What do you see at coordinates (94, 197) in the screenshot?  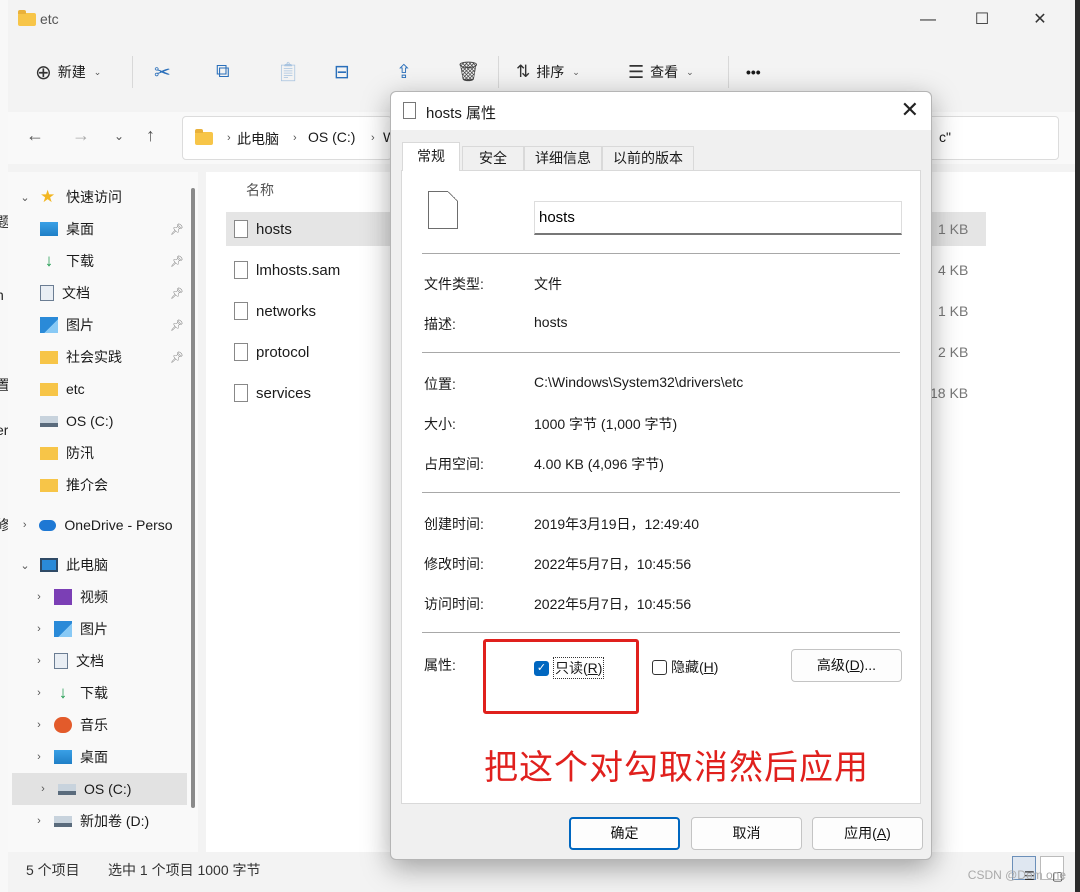 I see `nav-label: 快速访问` at bounding box center [94, 197].